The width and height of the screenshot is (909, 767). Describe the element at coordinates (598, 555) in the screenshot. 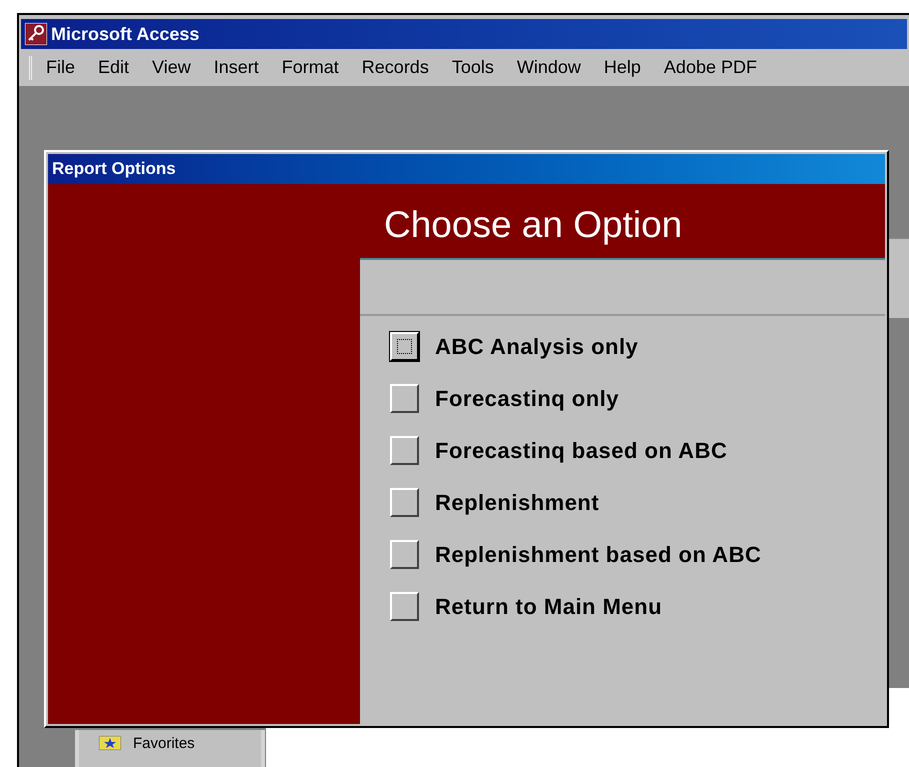

I see `option-label: Replenishment based on ABC` at that location.